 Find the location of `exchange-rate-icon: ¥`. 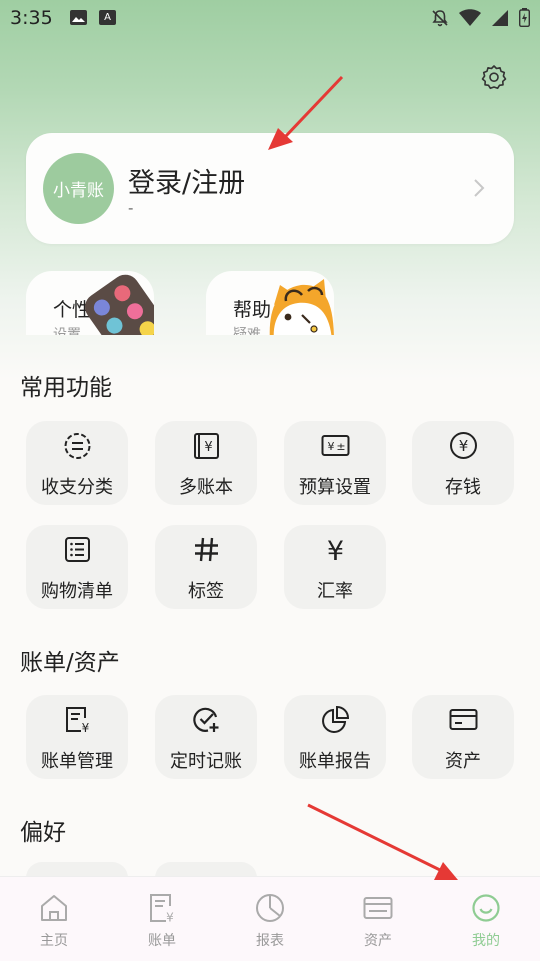

exchange-rate-icon: ¥ is located at coordinates (335, 550).